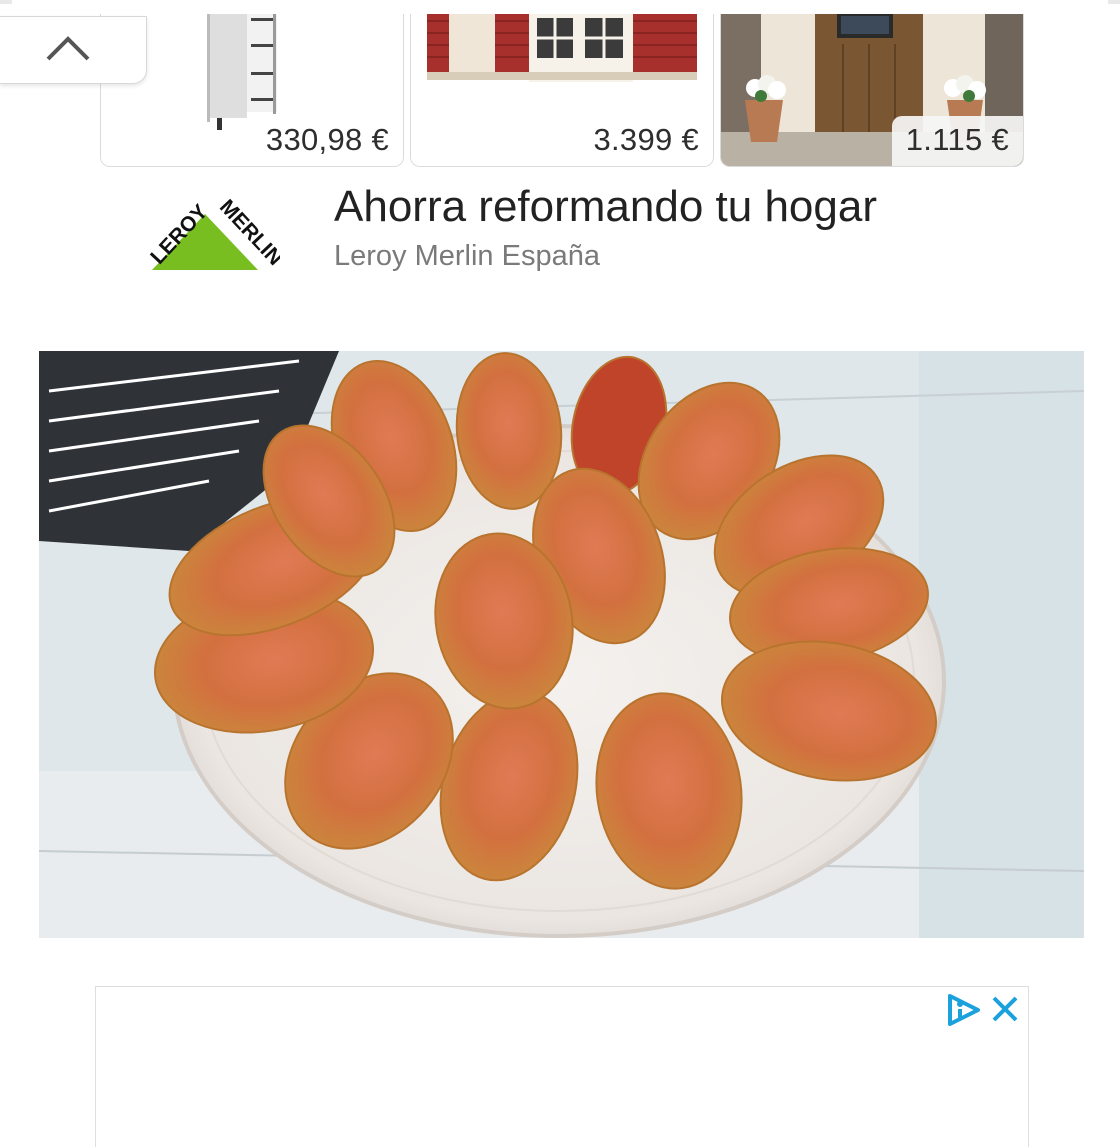 This screenshot has height=1147, width=1120. I want to click on product-price: 3.399 €, so click(646, 139).